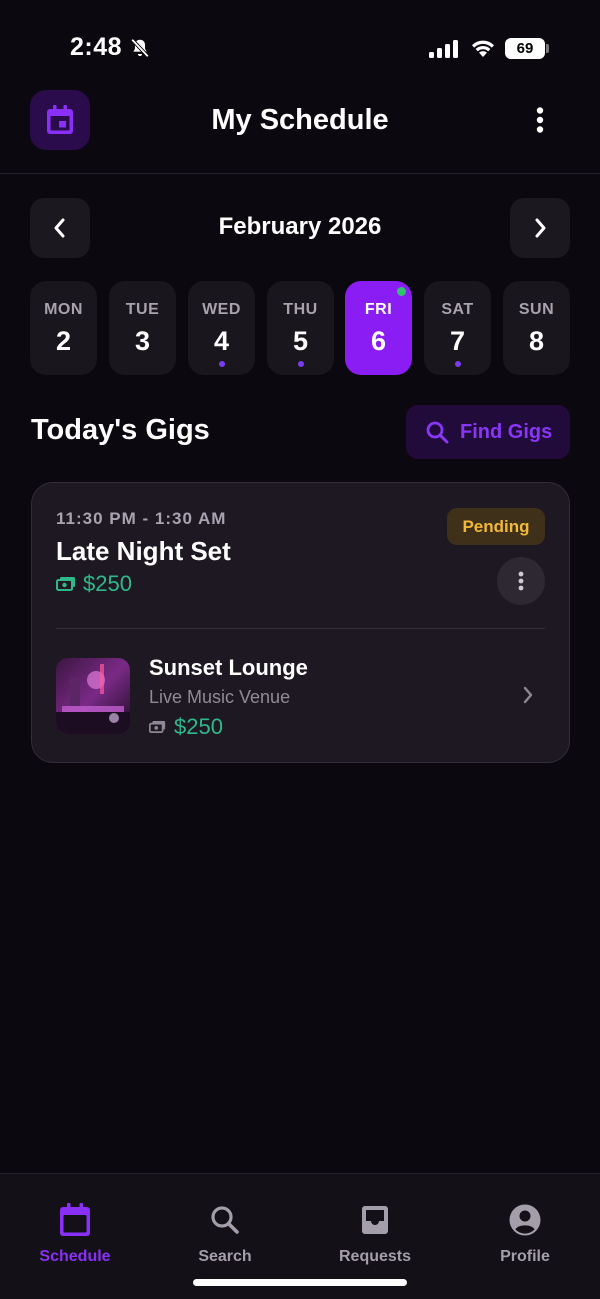  What do you see at coordinates (547, 48) in the screenshot?
I see `battery-cap` at bounding box center [547, 48].